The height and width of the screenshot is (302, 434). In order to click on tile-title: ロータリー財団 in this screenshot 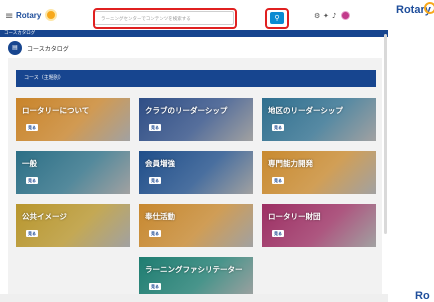, I will do `click(294, 216)`.